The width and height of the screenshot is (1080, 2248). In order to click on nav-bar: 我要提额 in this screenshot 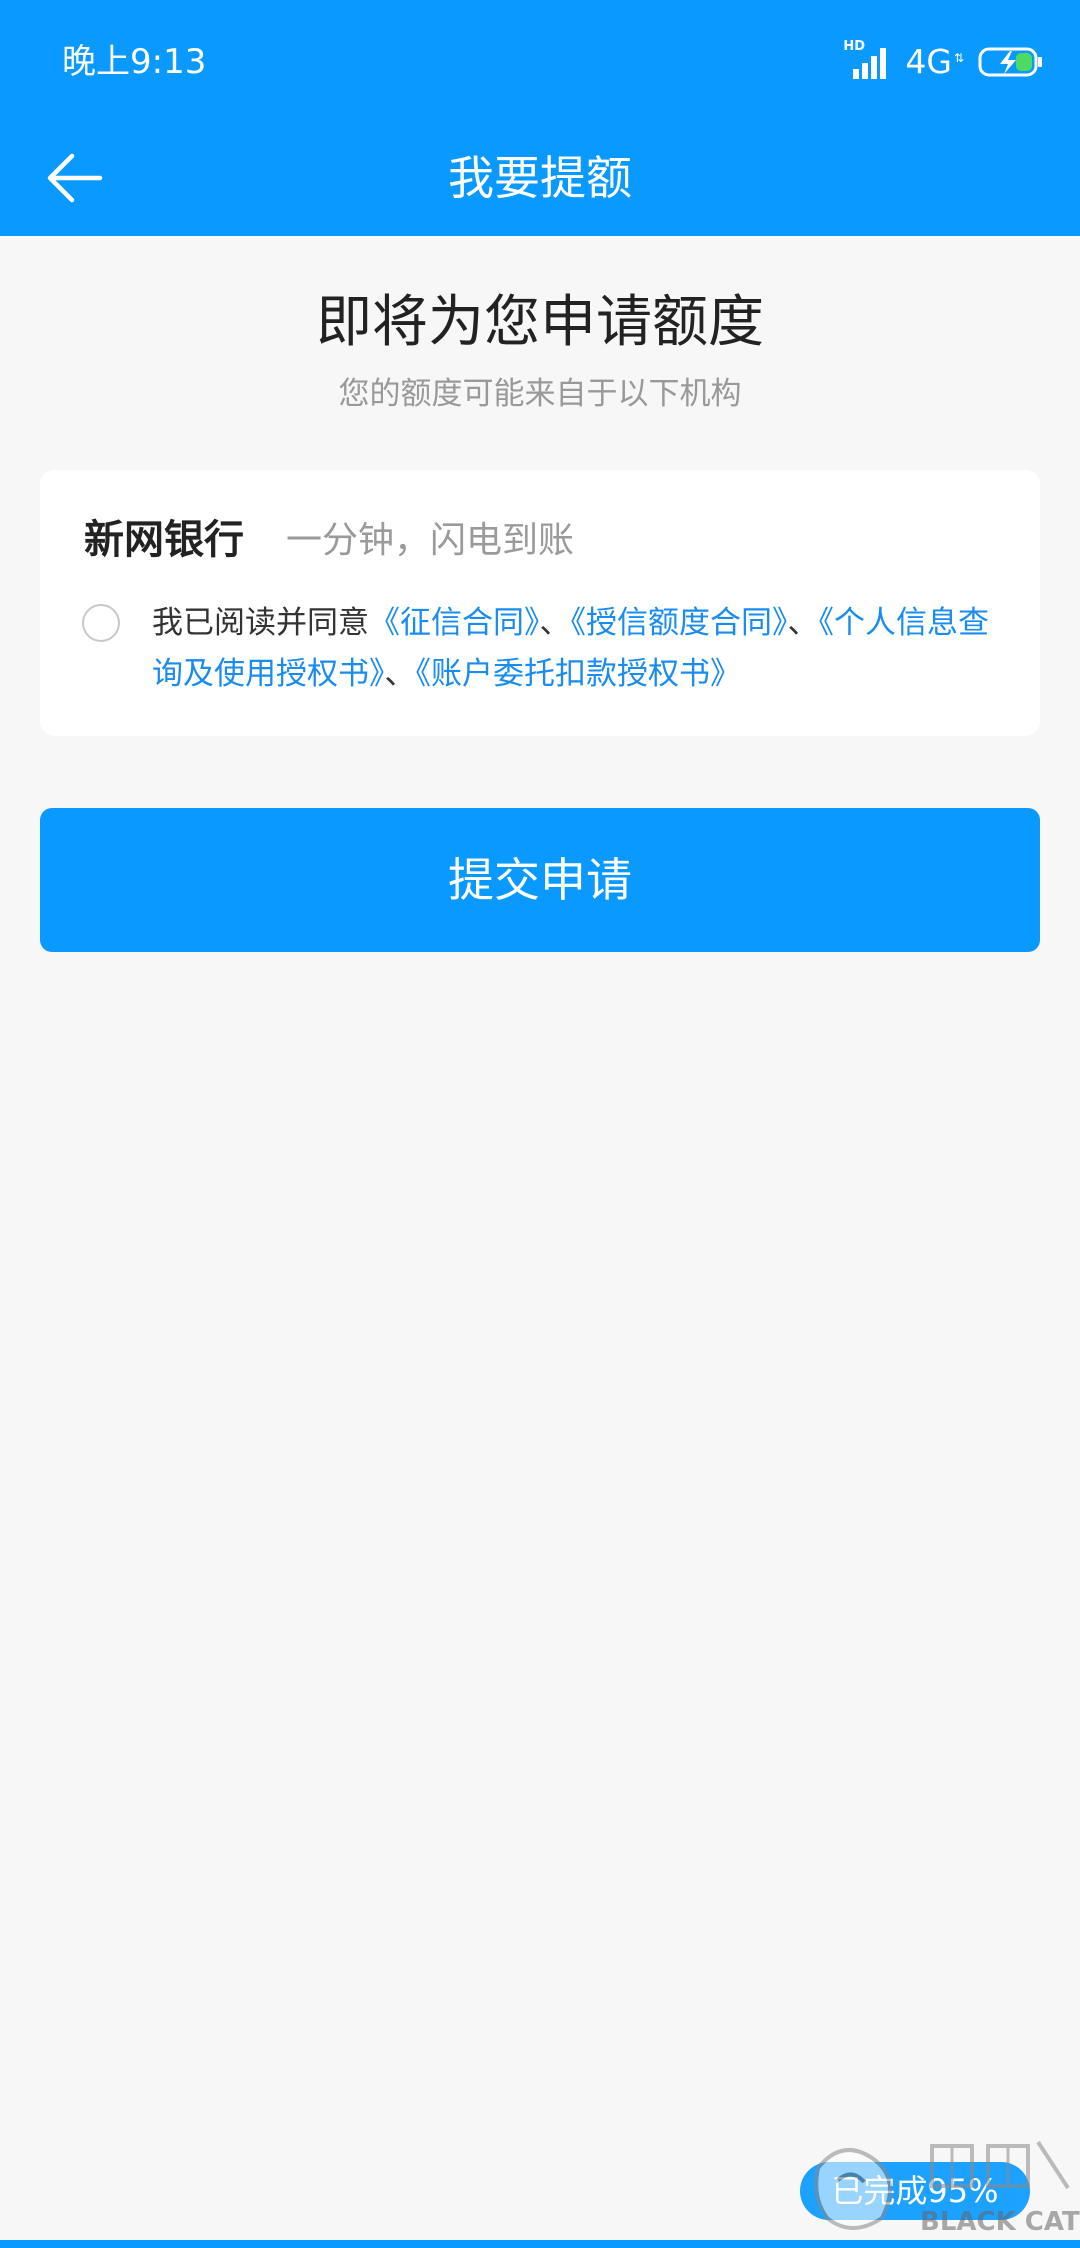, I will do `click(540, 178)`.